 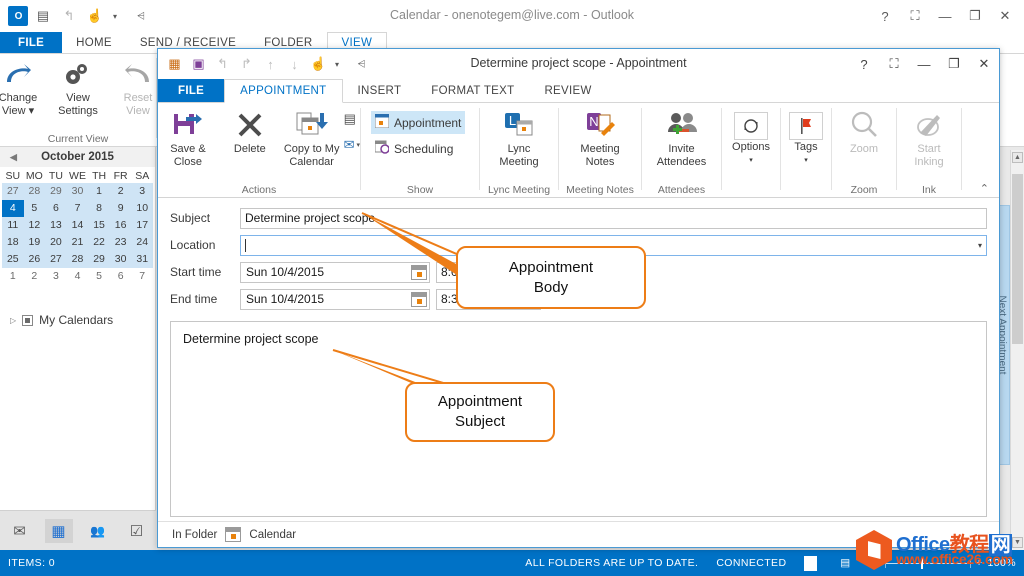 I want to click on end-time-label: End time, so click(x=194, y=299).